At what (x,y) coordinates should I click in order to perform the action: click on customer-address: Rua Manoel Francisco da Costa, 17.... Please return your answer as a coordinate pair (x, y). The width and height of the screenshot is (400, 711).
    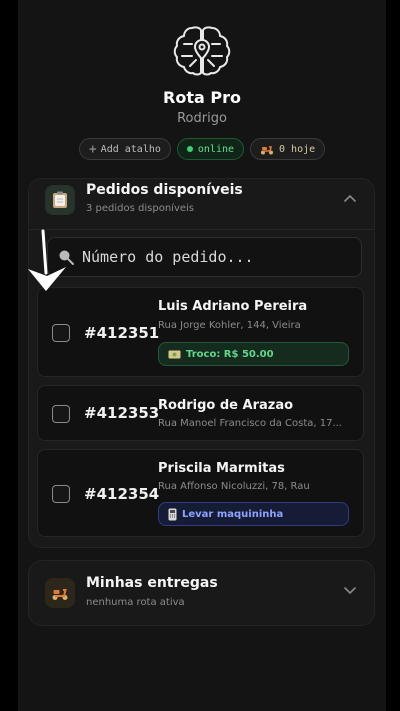
    Looking at the image, I should click on (250, 423).